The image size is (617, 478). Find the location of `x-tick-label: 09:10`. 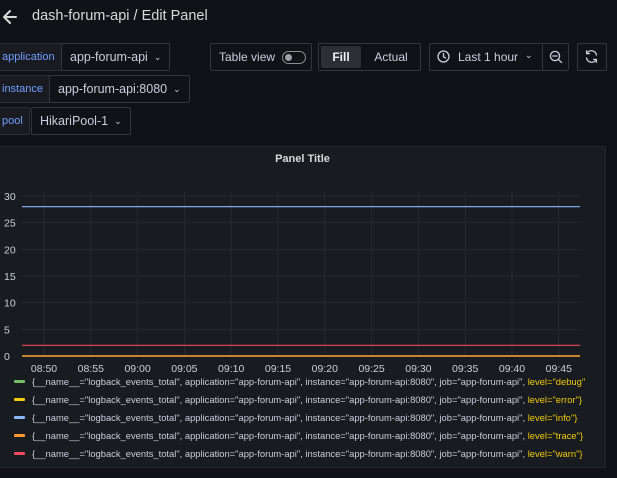

x-tick-label: 09:10 is located at coordinates (231, 369).